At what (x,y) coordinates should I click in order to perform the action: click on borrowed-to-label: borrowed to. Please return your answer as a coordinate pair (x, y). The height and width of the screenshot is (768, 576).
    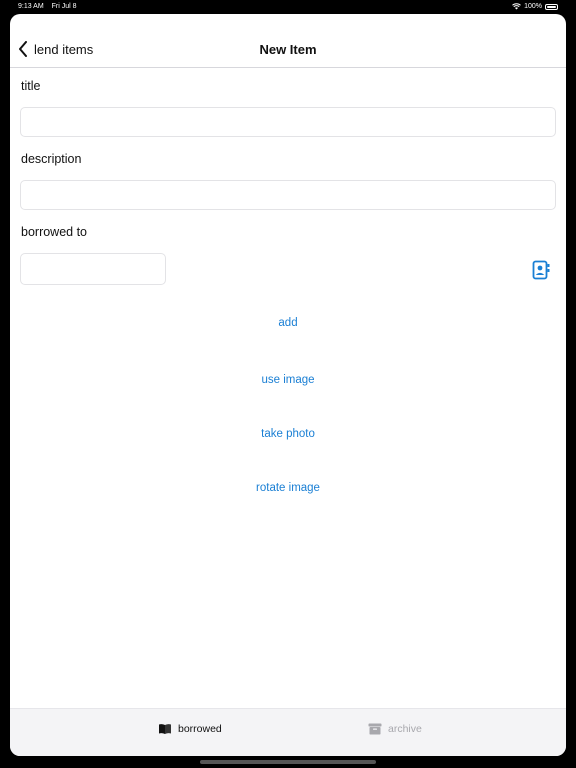
    Looking at the image, I should click on (54, 232).